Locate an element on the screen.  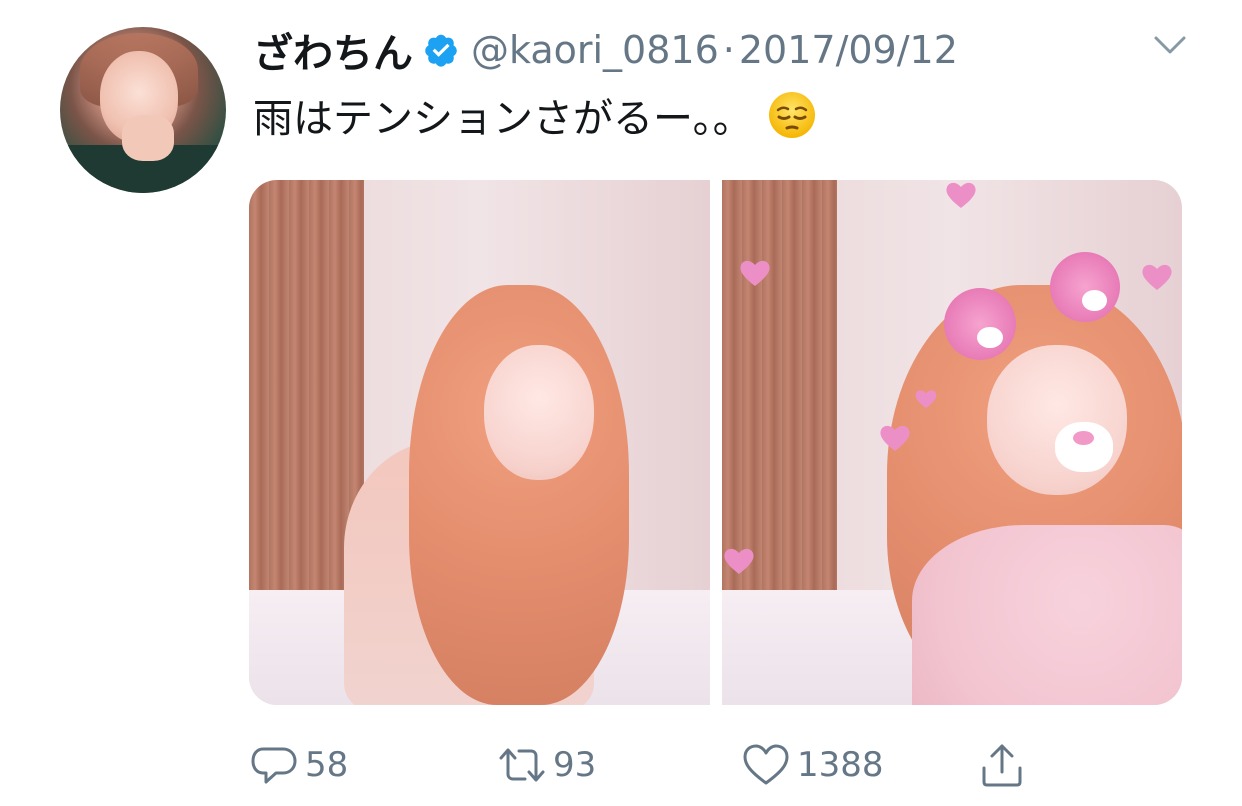
tweet-text: 雨はテンションさがるー。。 is located at coordinates (503, 119).